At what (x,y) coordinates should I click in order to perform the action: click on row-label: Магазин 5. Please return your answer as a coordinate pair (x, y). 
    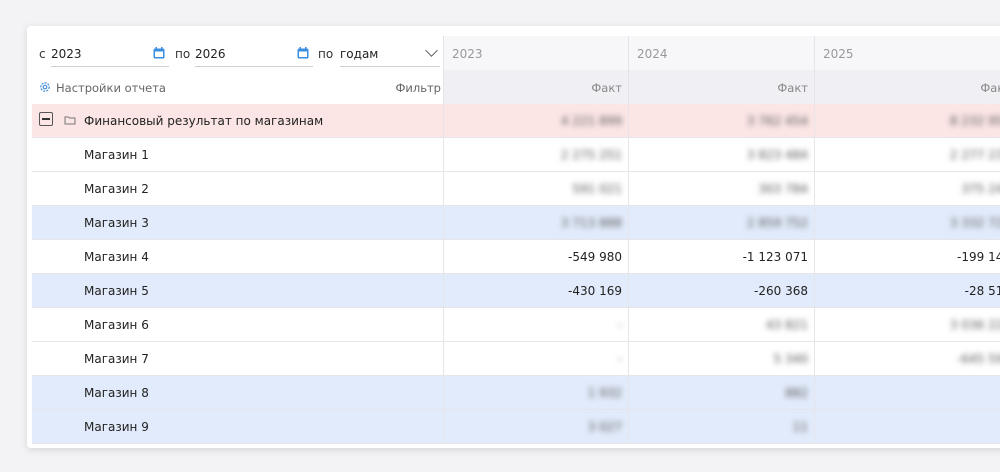
    Looking at the image, I should click on (116, 291).